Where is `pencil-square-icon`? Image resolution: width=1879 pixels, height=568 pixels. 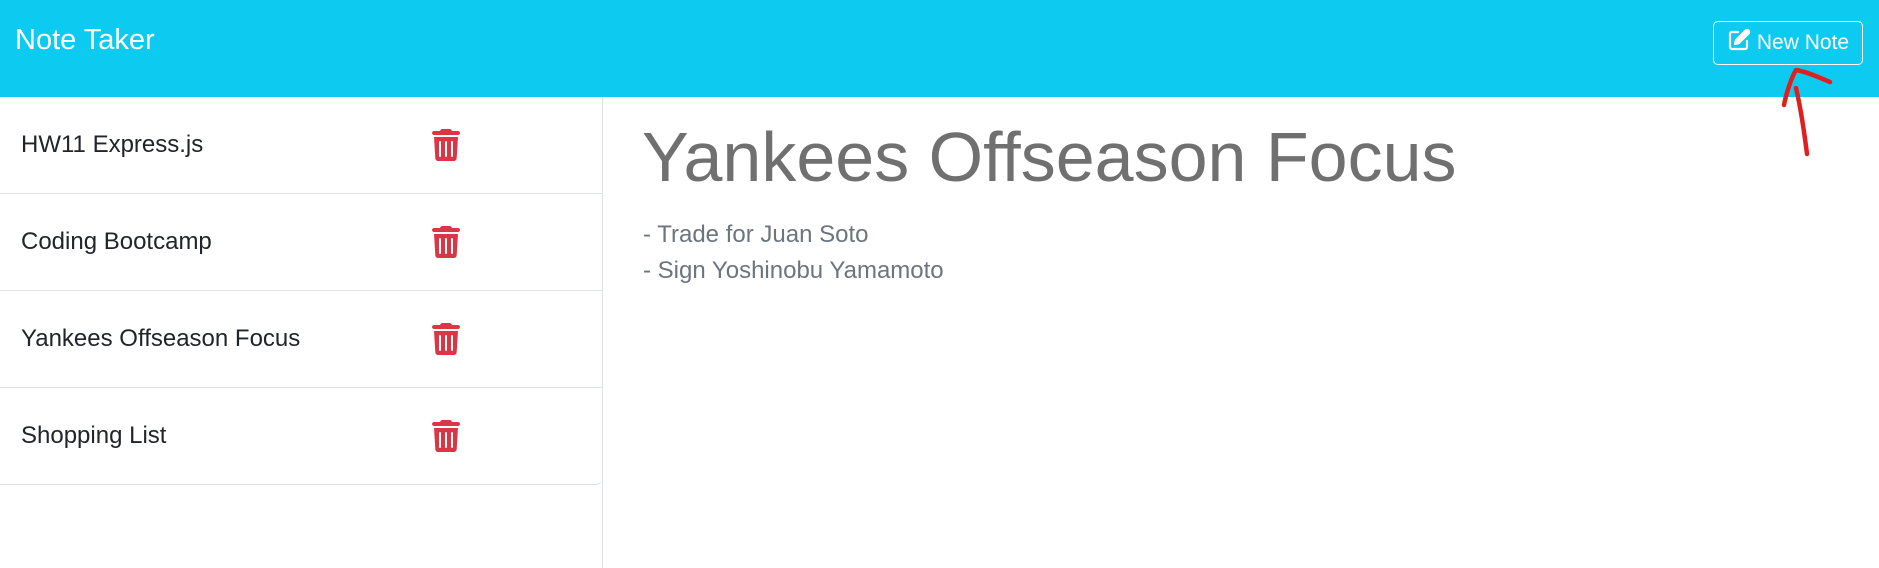 pencil-square-icon is located at coordinates (1739, 43).